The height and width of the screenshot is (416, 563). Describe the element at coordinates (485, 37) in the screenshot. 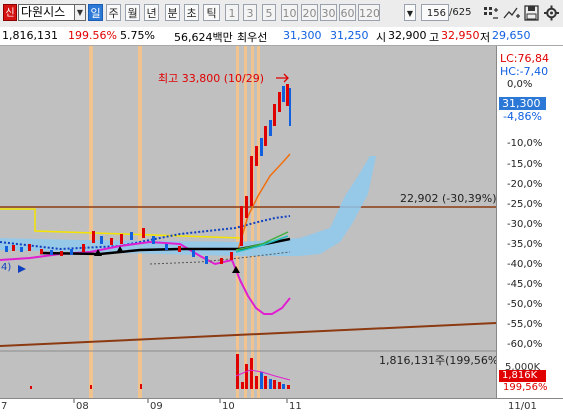

I see `low-label: 저` at that location.